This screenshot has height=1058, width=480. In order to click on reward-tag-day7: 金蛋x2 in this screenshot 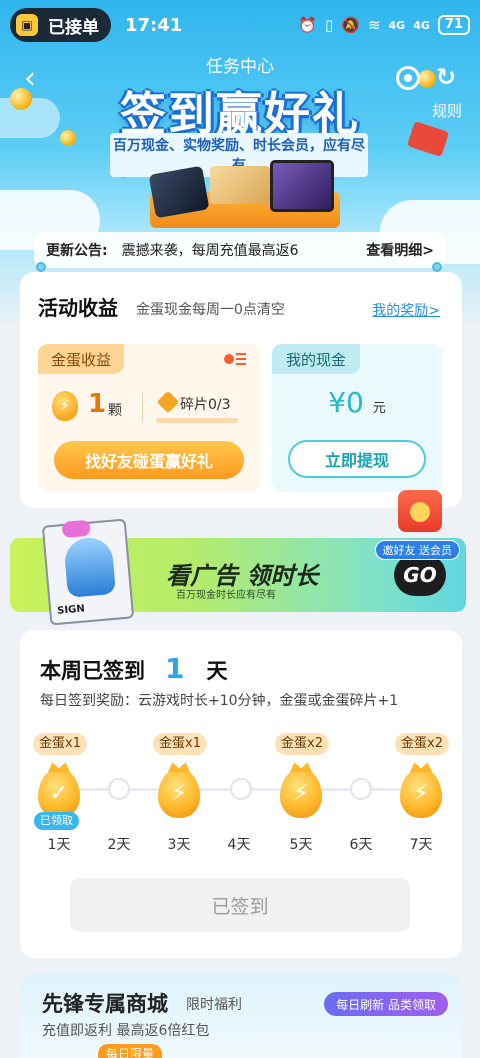, I will do `click(422, 743)`.